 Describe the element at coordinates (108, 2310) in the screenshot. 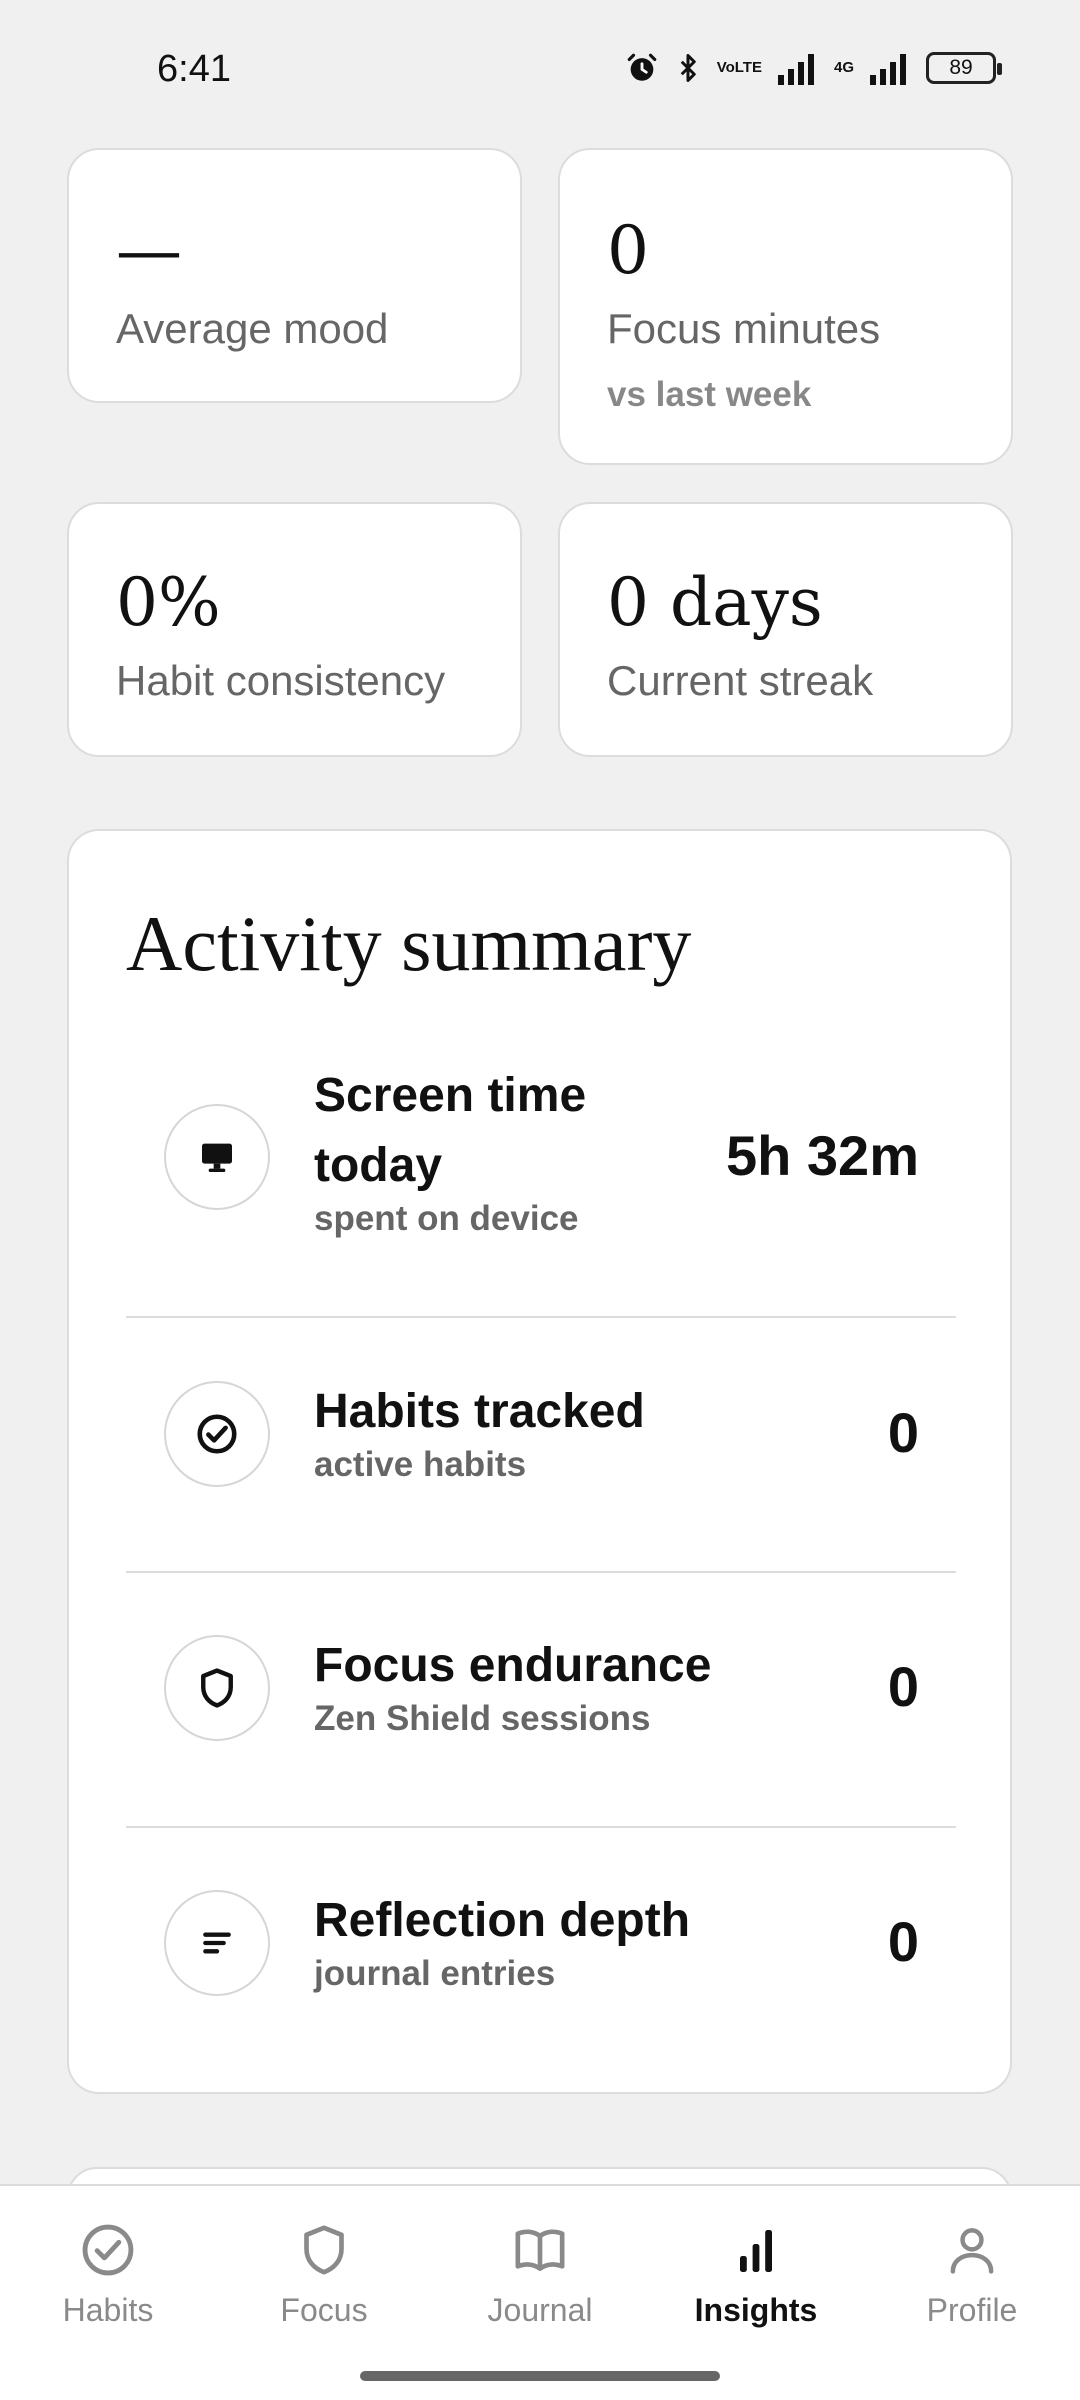

I see `nav-habits-label: Habits` at that location.